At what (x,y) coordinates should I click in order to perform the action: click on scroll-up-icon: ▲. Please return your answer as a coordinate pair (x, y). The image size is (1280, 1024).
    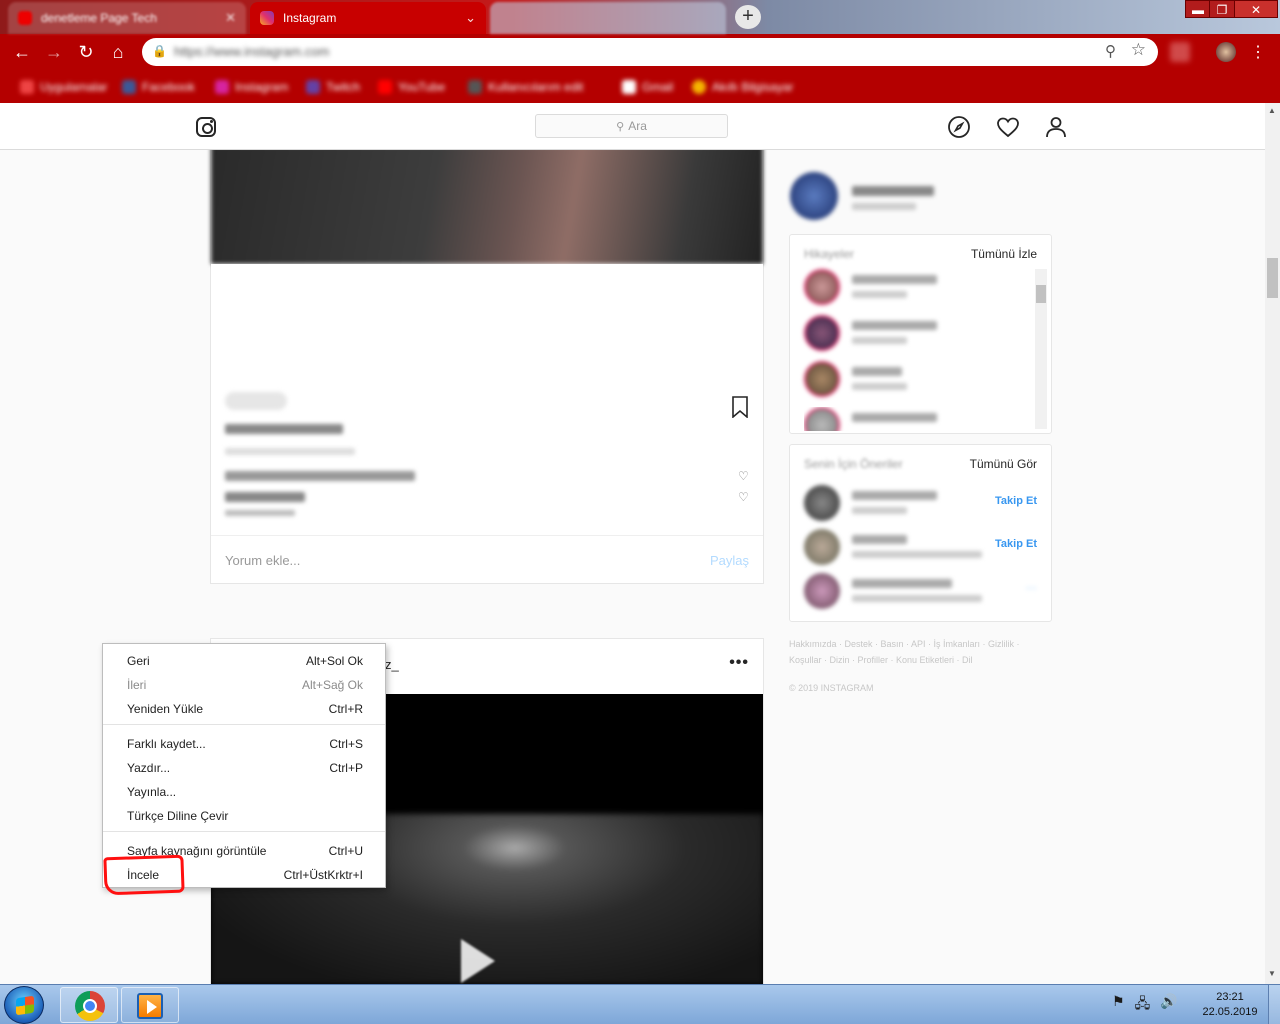
    Looking at the image, I should click on (1272, 110).